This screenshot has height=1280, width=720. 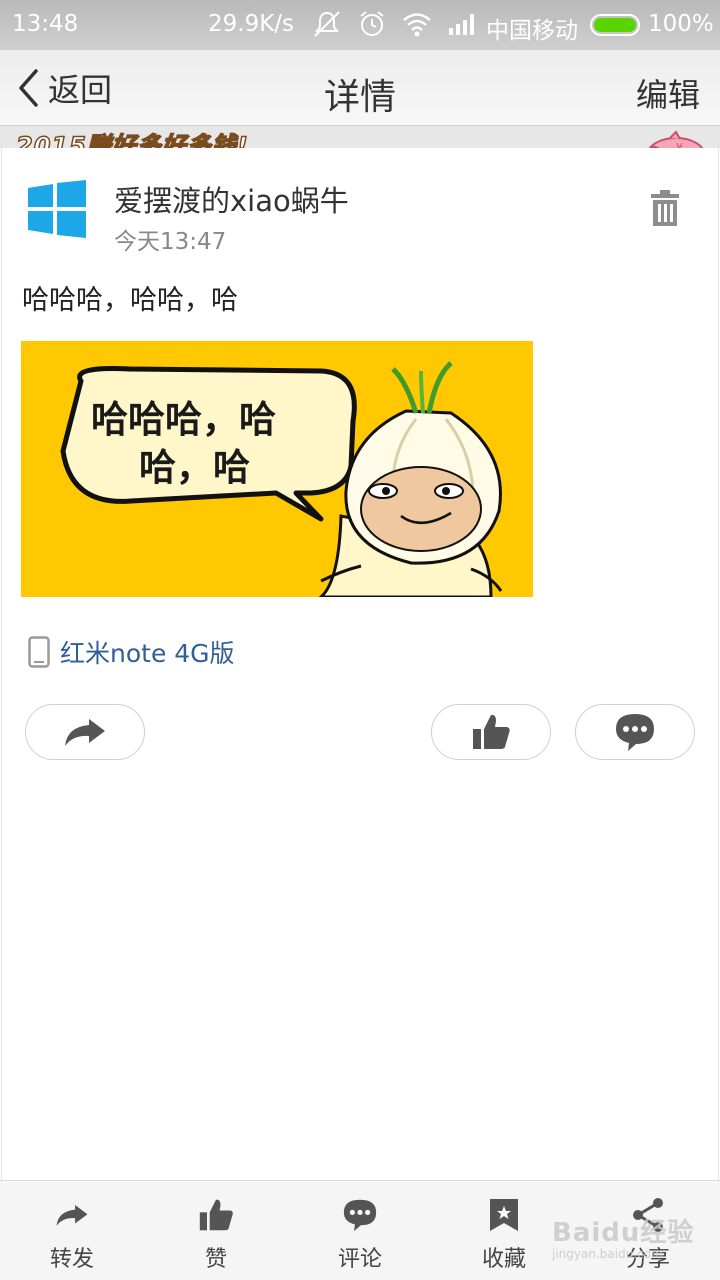 I want to click on battery-percent: 100%, so click(x=681, y=24).